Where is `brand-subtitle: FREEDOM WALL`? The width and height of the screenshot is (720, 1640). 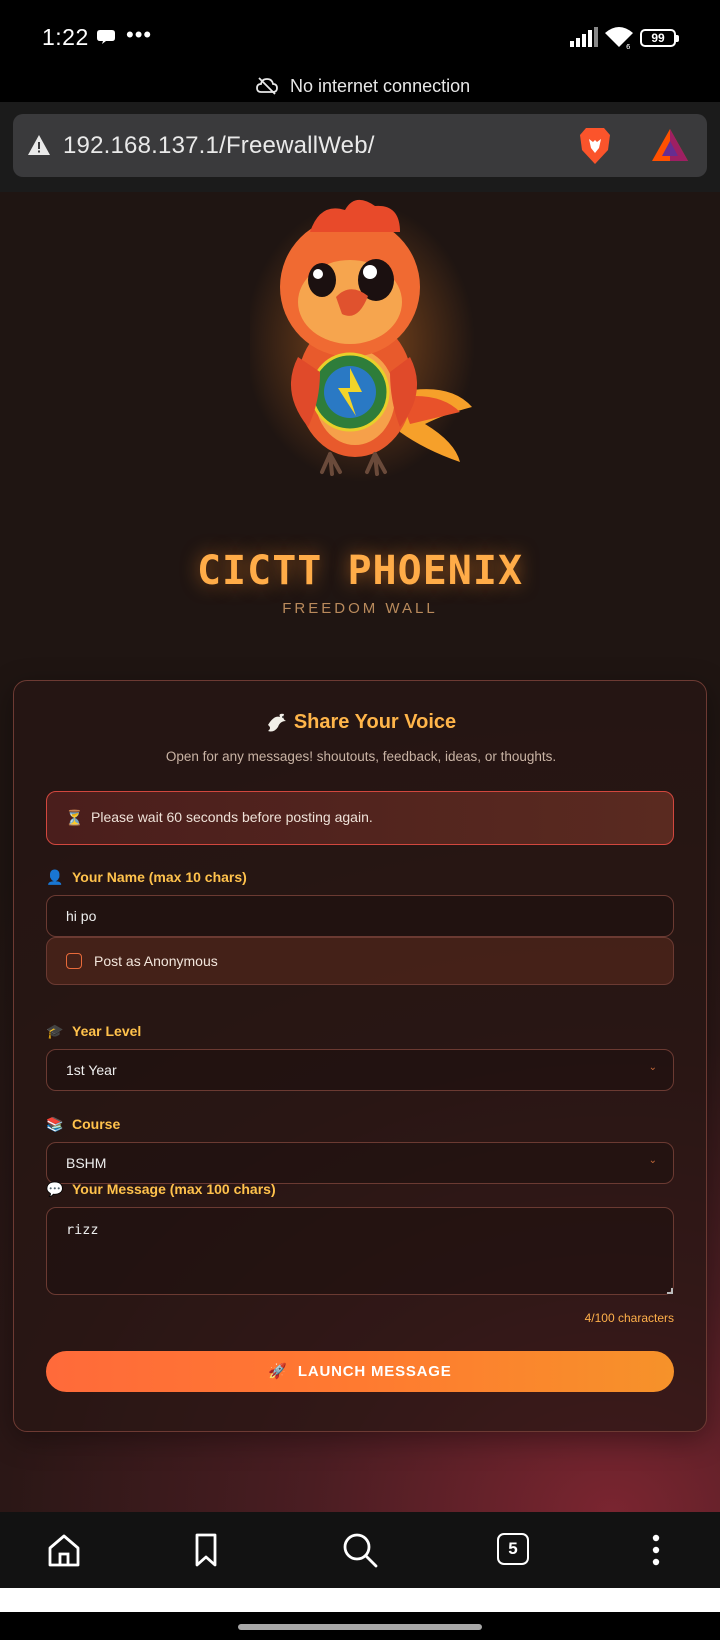 brand-subtitle: FREEDOM WALL is located at coordinates (360, 608).